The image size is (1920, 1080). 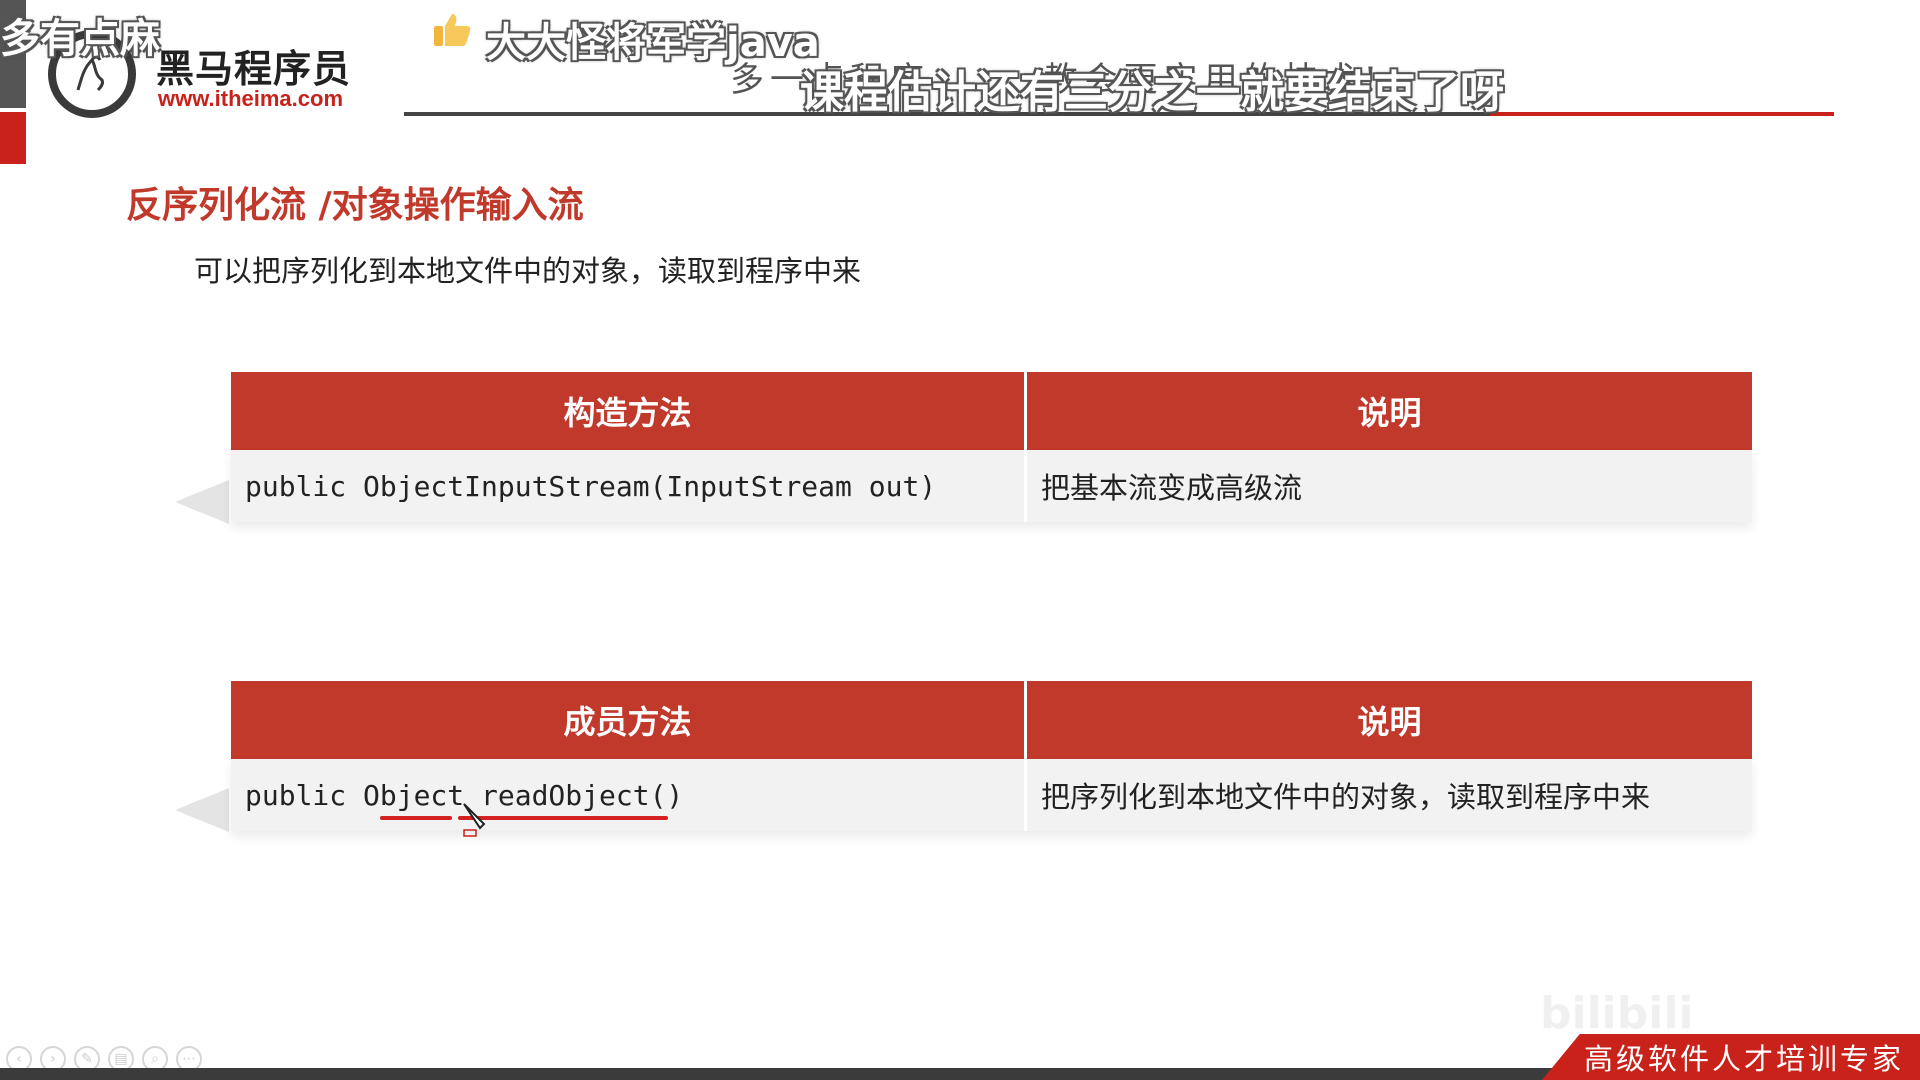 What do you see at coordinates (528, 271) in the screenshot?
I see `slide-subtitle: 可以把序列化到本地文件中的对象，读取到程序中来` at bounding box center [528, 271].